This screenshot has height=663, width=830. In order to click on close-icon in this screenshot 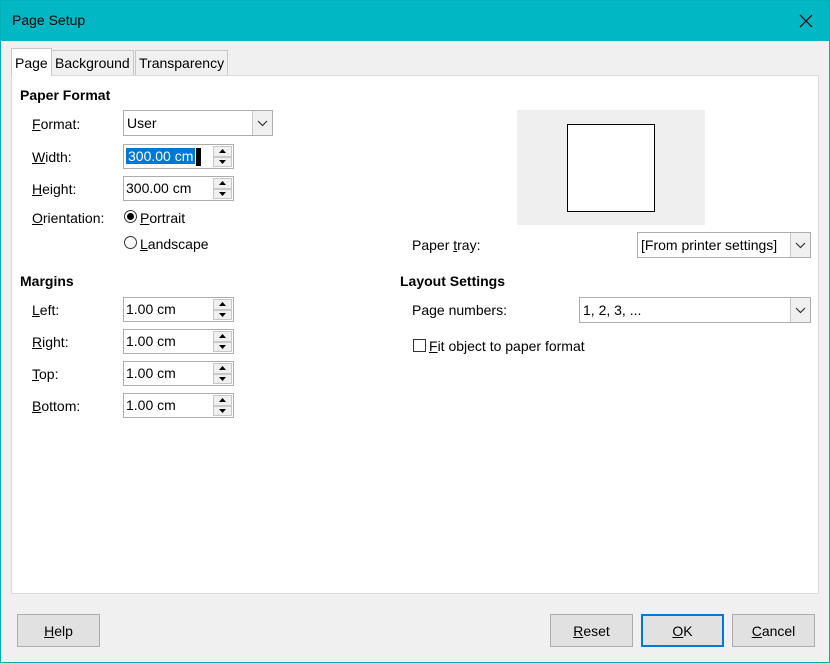, I will do `click(806, 21)`.